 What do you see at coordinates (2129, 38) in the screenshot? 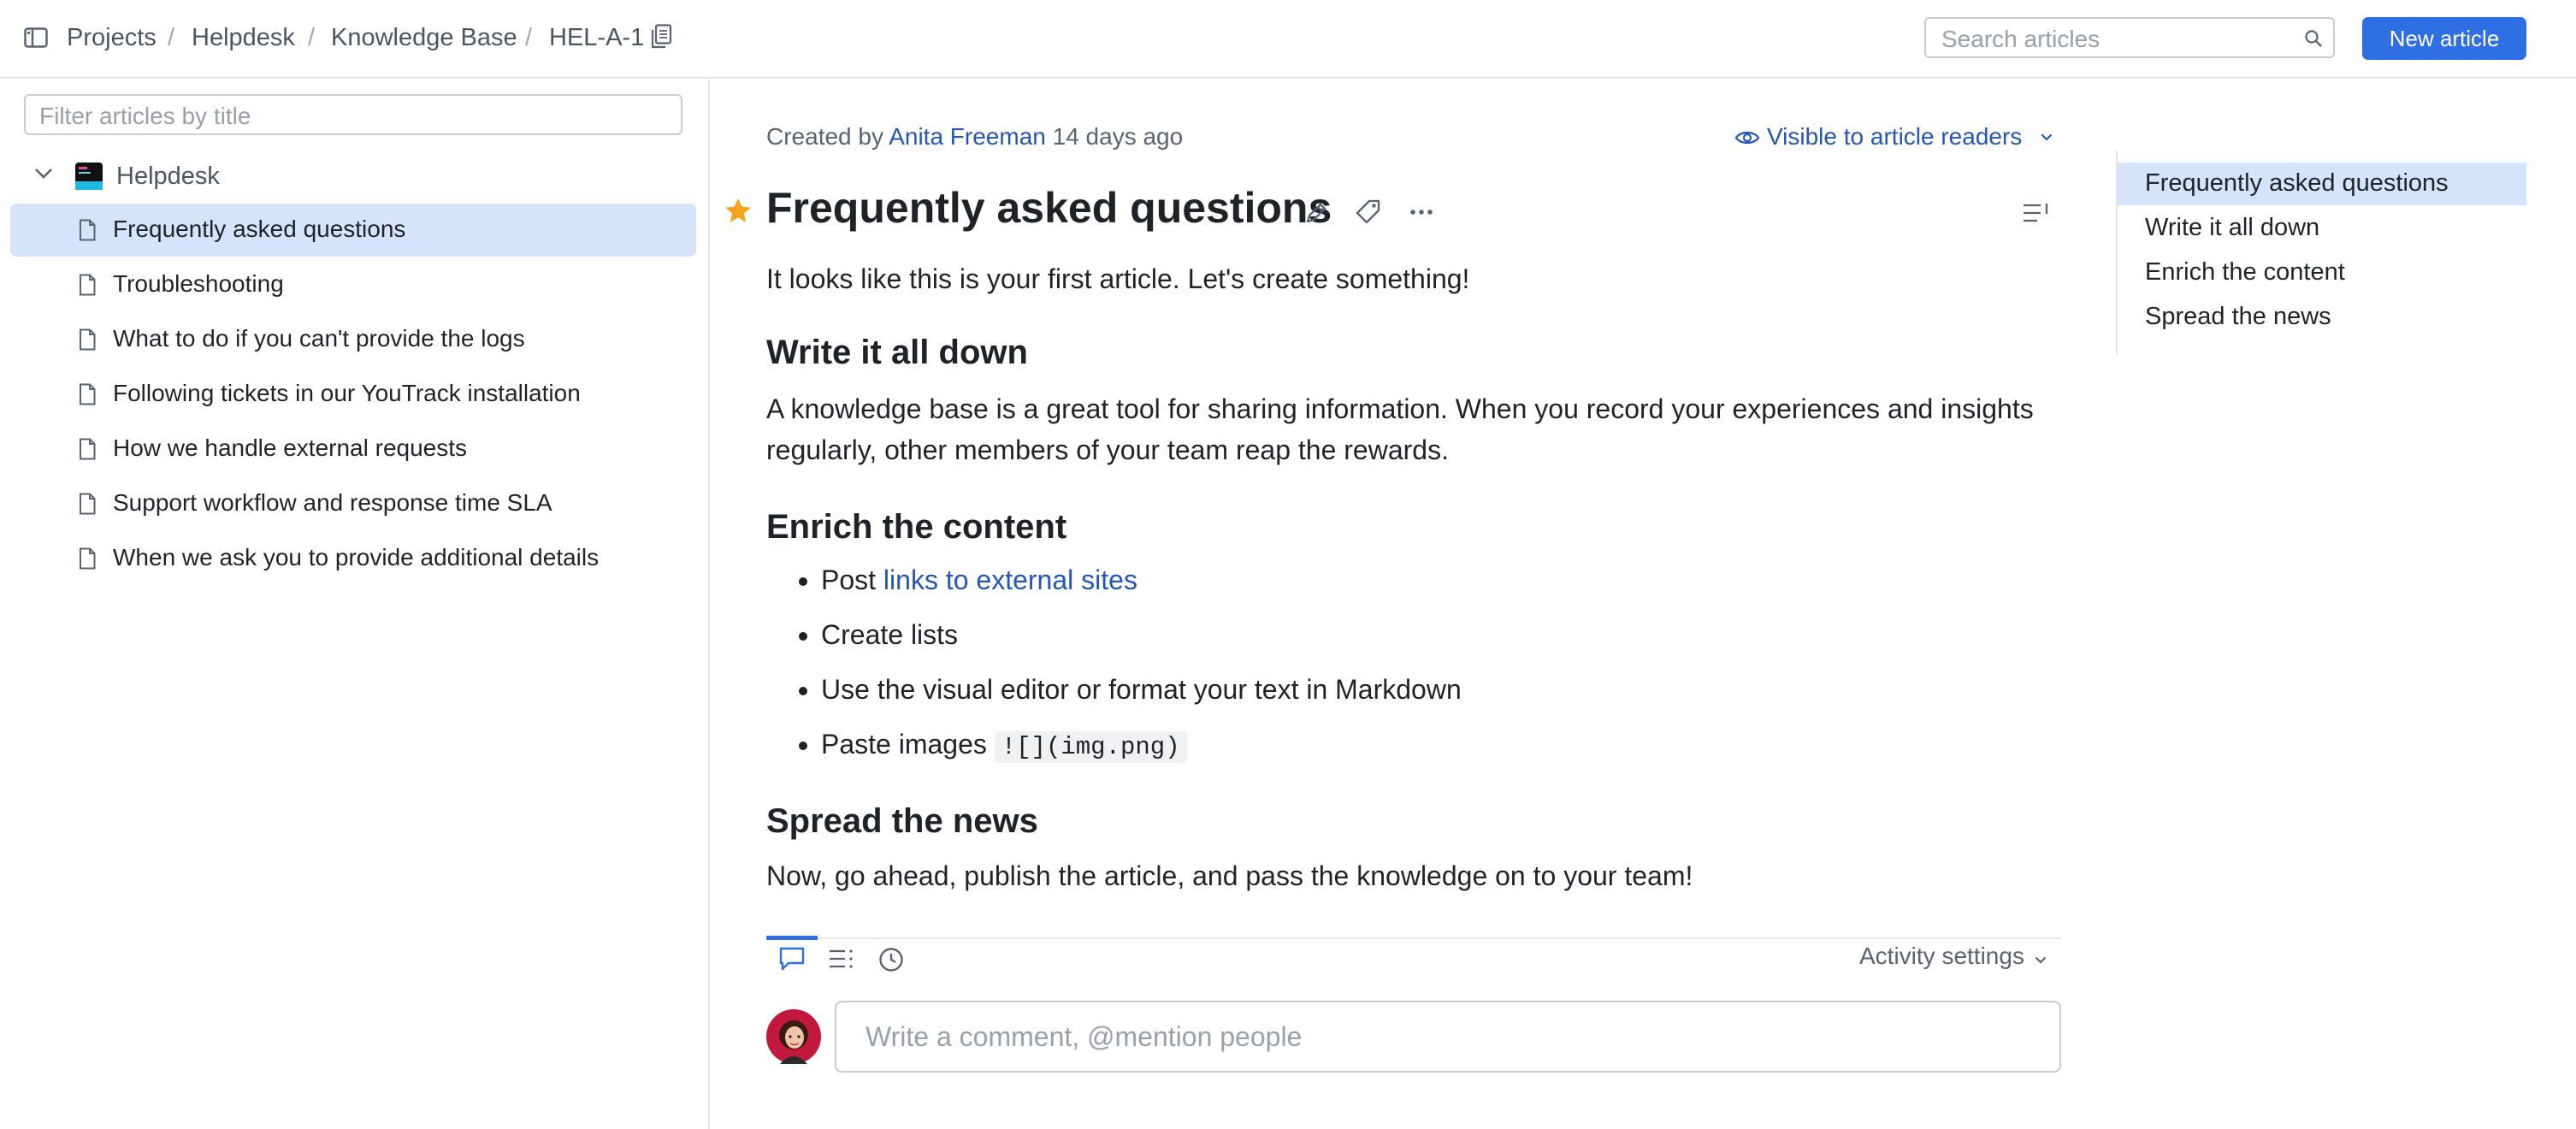
I see `search-input: Search articles` at bounding box center [2129, 38].